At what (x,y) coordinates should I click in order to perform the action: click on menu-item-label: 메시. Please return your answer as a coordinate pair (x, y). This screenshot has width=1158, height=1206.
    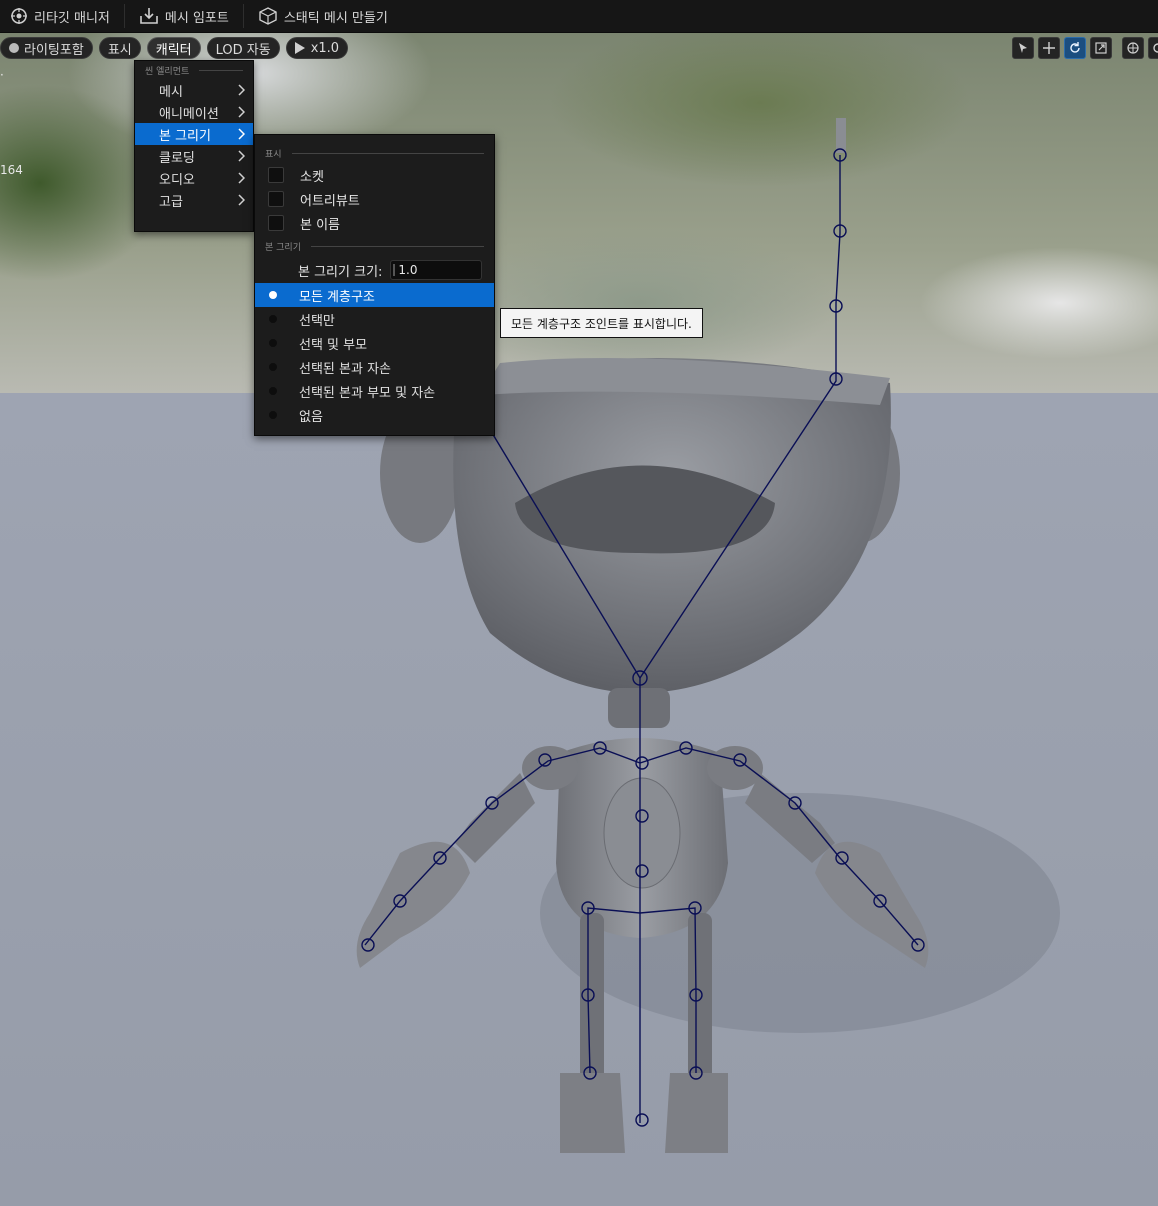
    Looking at the image, I should click on (171, 92).